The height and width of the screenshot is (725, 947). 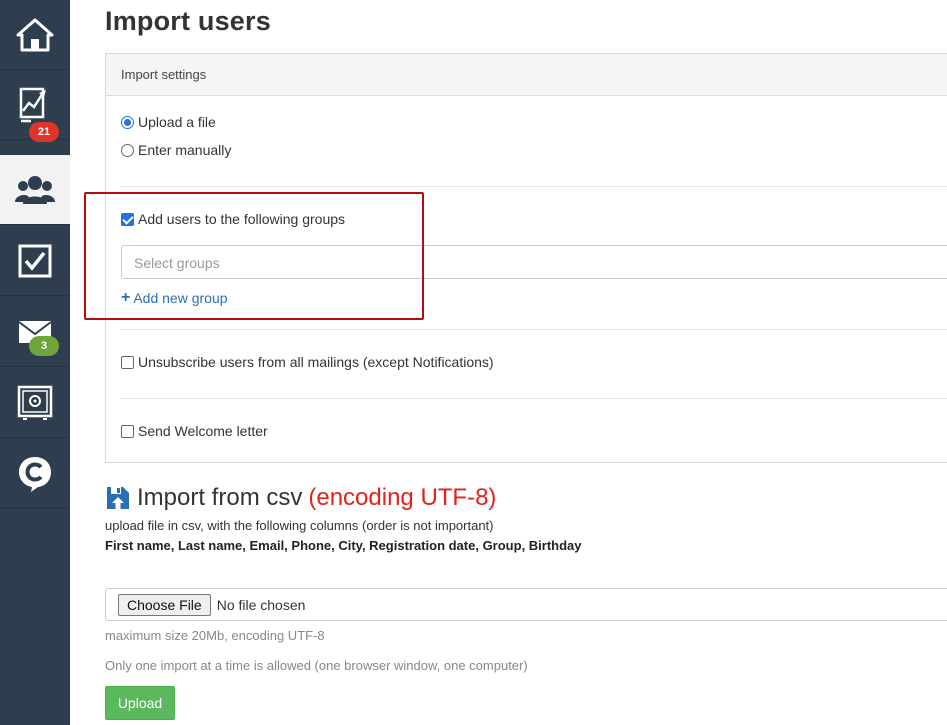 I want to click on chart-icon, so click(x=32, y=104).